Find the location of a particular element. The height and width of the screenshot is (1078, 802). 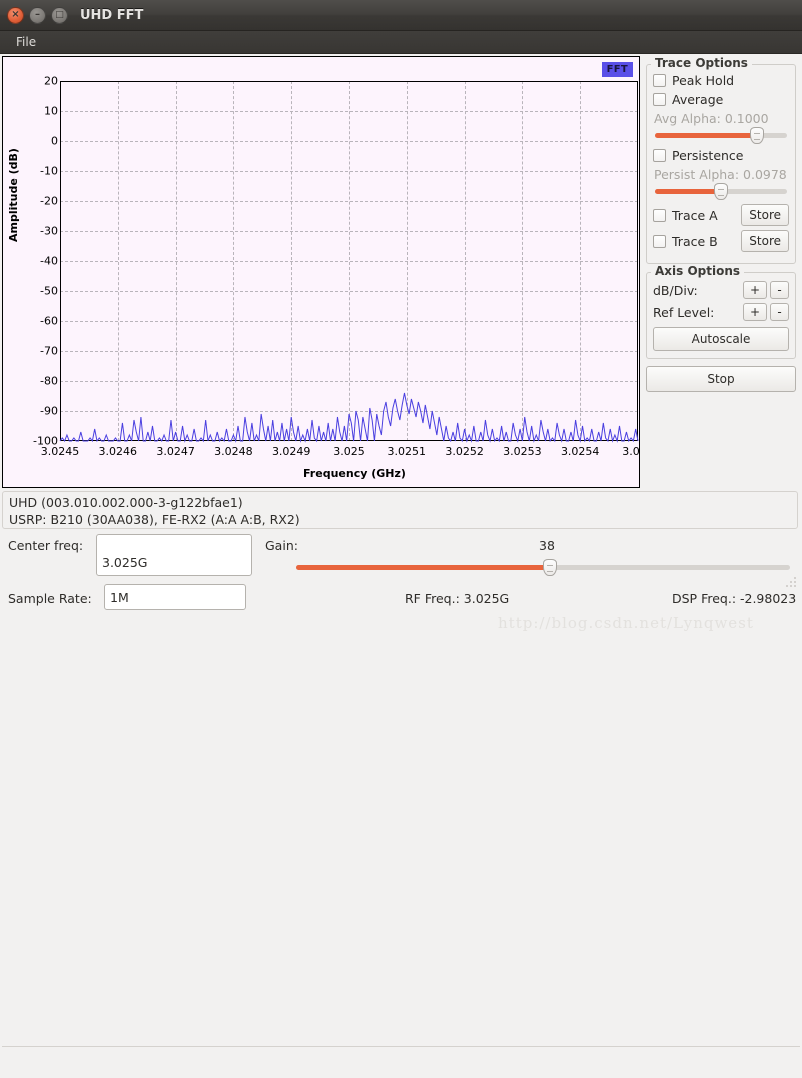

persist-alpha-handle is located at coordinates (721, 191).